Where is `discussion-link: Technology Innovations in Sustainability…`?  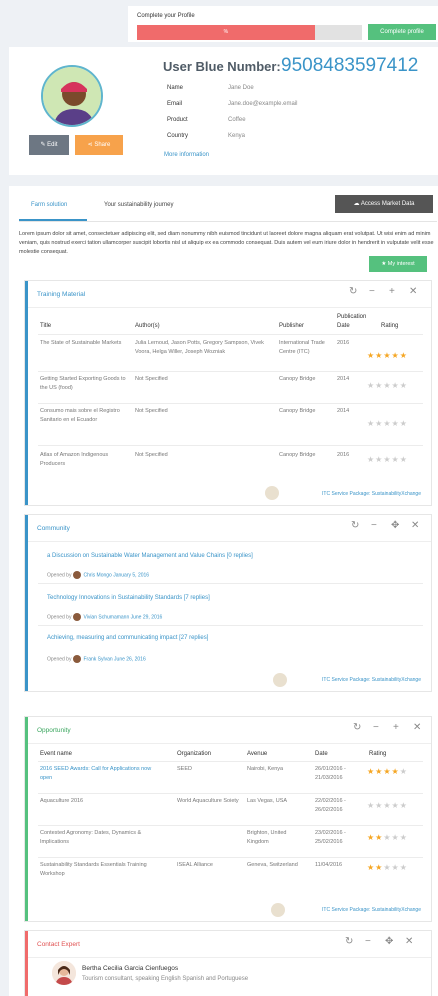
discussion-link: Technology Innovations in Sustainability… is located at coordinates (128, 598).